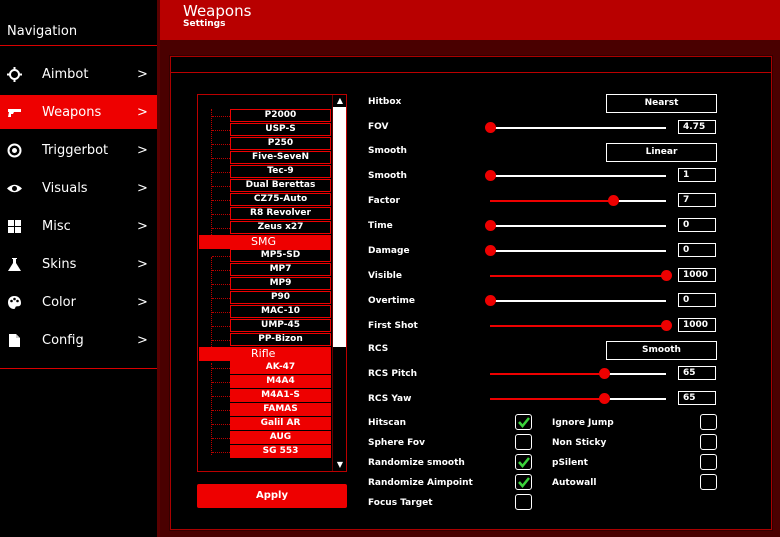 This screenshot has height=537, width=780. I want to click on fov-slider, so click(578, 128).